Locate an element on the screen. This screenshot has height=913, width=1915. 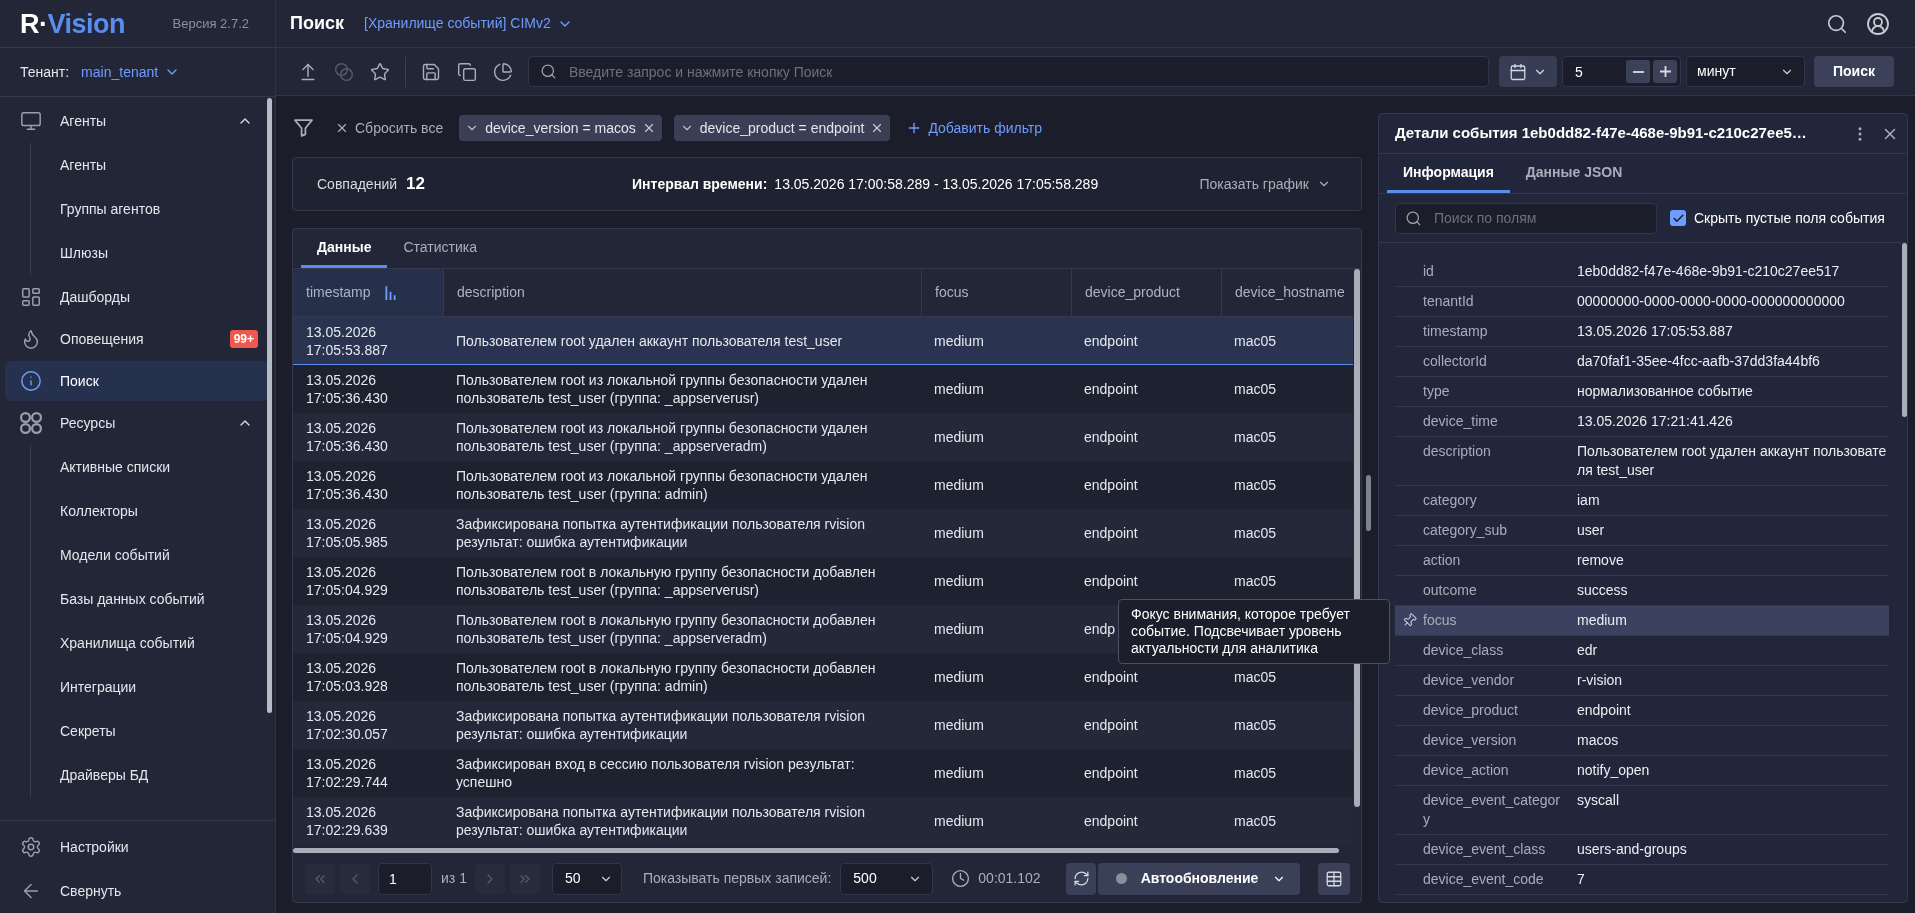
nav-subitem: Активные списки is located at coordinates (148, 467).